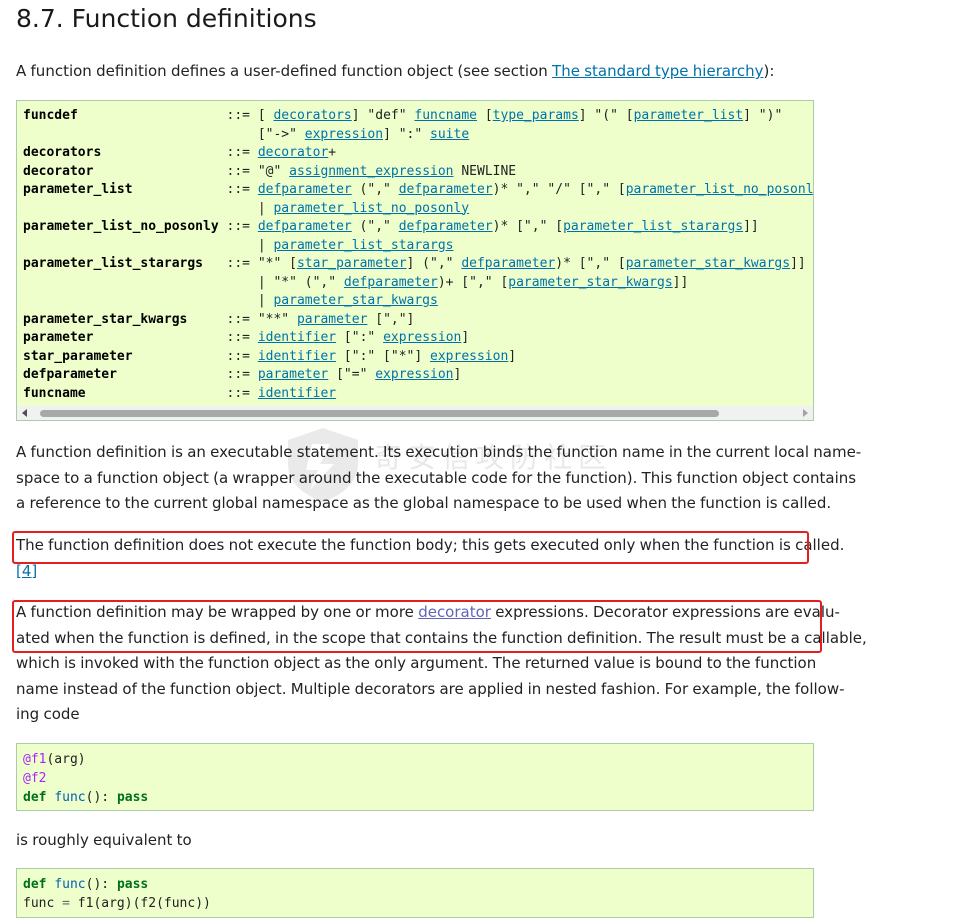 The height and width of the screenshot is (919, 958). What do you see at coordinates (113, 263) in the screenshot?
I see `grammar-rule-name: parameter_list_starargs` at bounding box center [113, 263].